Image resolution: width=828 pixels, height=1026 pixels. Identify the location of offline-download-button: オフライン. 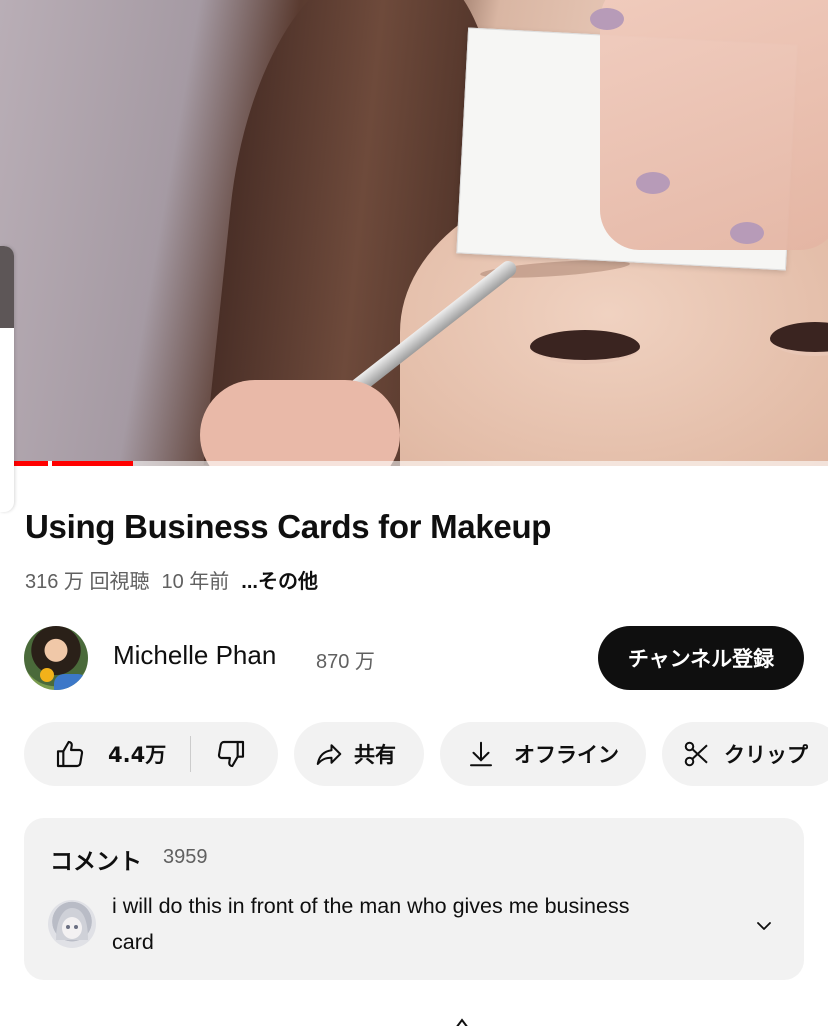
(543, 754).